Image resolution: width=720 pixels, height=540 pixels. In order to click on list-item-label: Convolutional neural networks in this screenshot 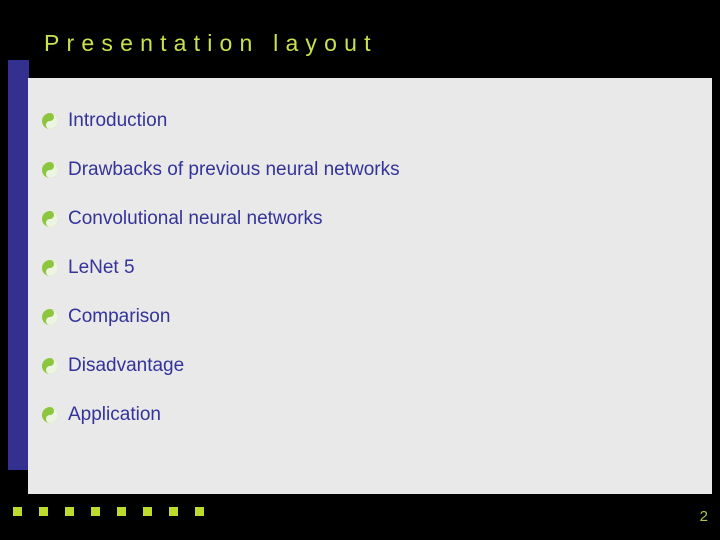, I will do `click(195, 218)`.